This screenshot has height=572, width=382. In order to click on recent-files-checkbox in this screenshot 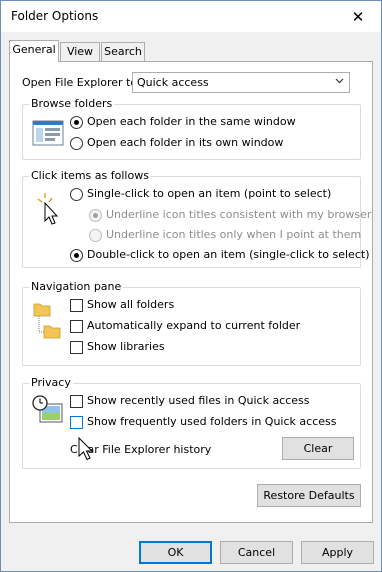, I will do `click(76, 401)`.